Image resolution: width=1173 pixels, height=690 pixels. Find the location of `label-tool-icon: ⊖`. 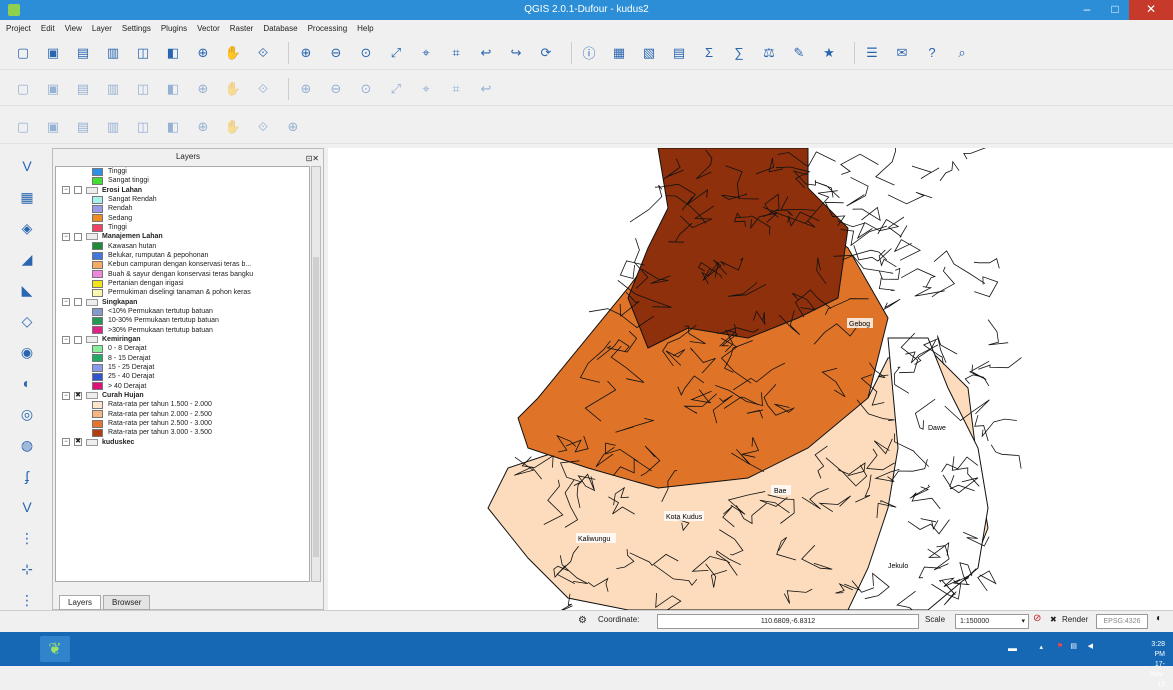

label-tool-icon: ⊖ is located at coordinates (336, 89).